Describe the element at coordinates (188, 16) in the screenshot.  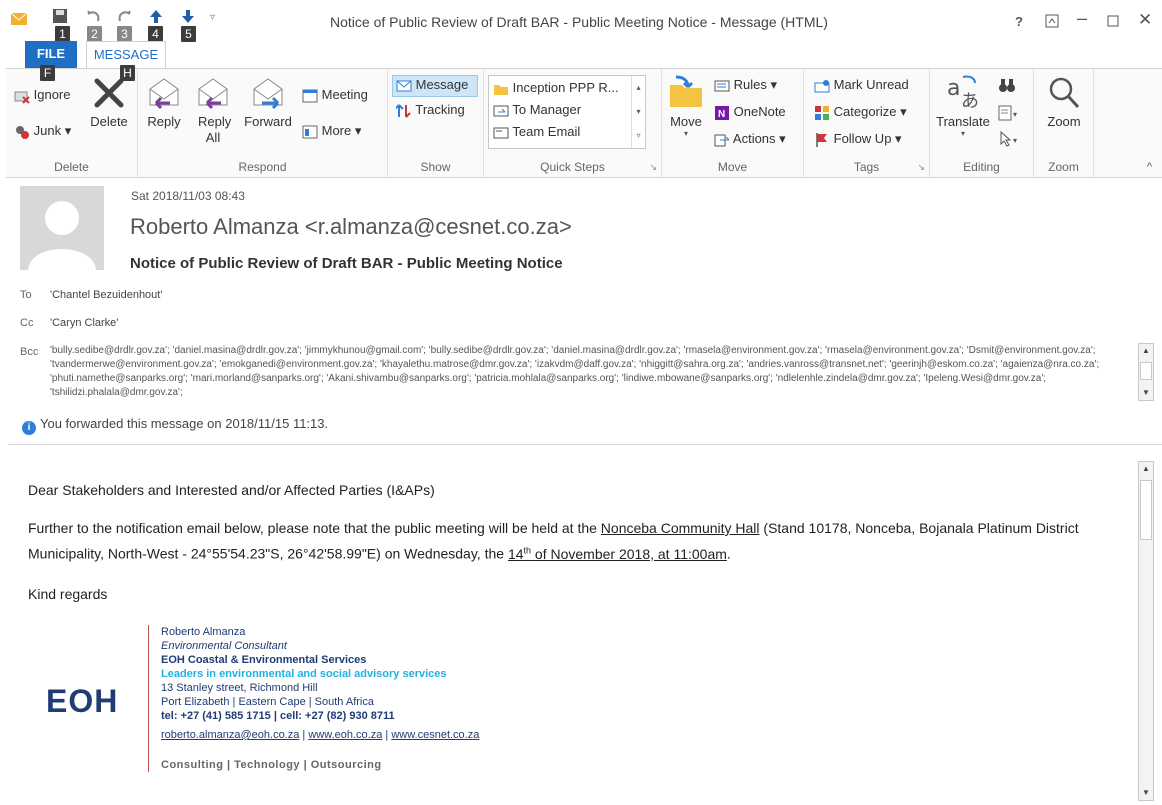
I see `down-arrow-icon` at that location.